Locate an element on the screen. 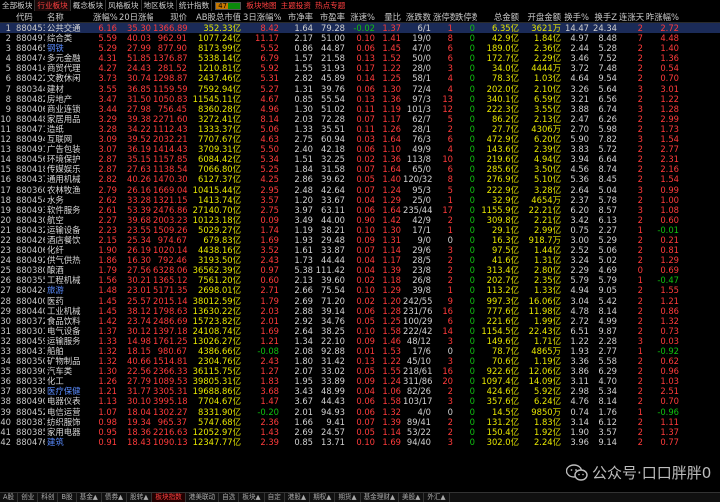 The height and width of the screenshot is (502, 720). cell-name: 工业机械 is located at coordinates (64, 310).